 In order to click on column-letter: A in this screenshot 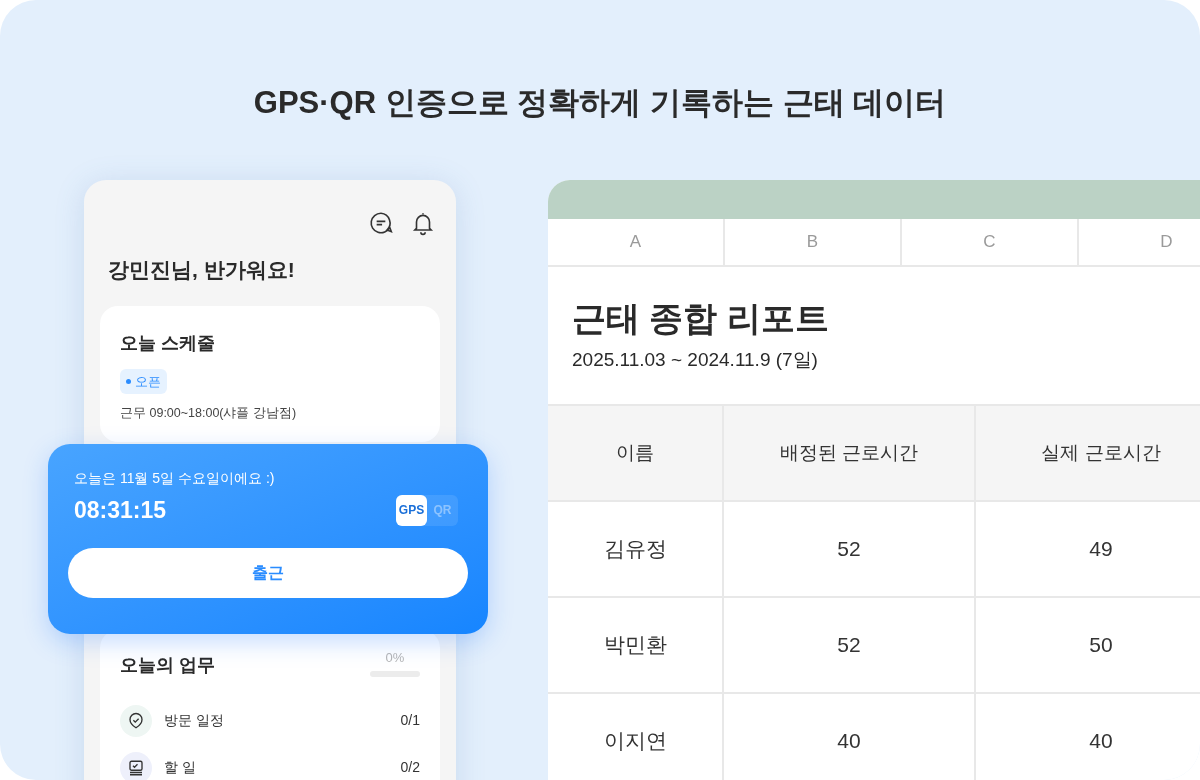, I will do `click(636, 242)`.